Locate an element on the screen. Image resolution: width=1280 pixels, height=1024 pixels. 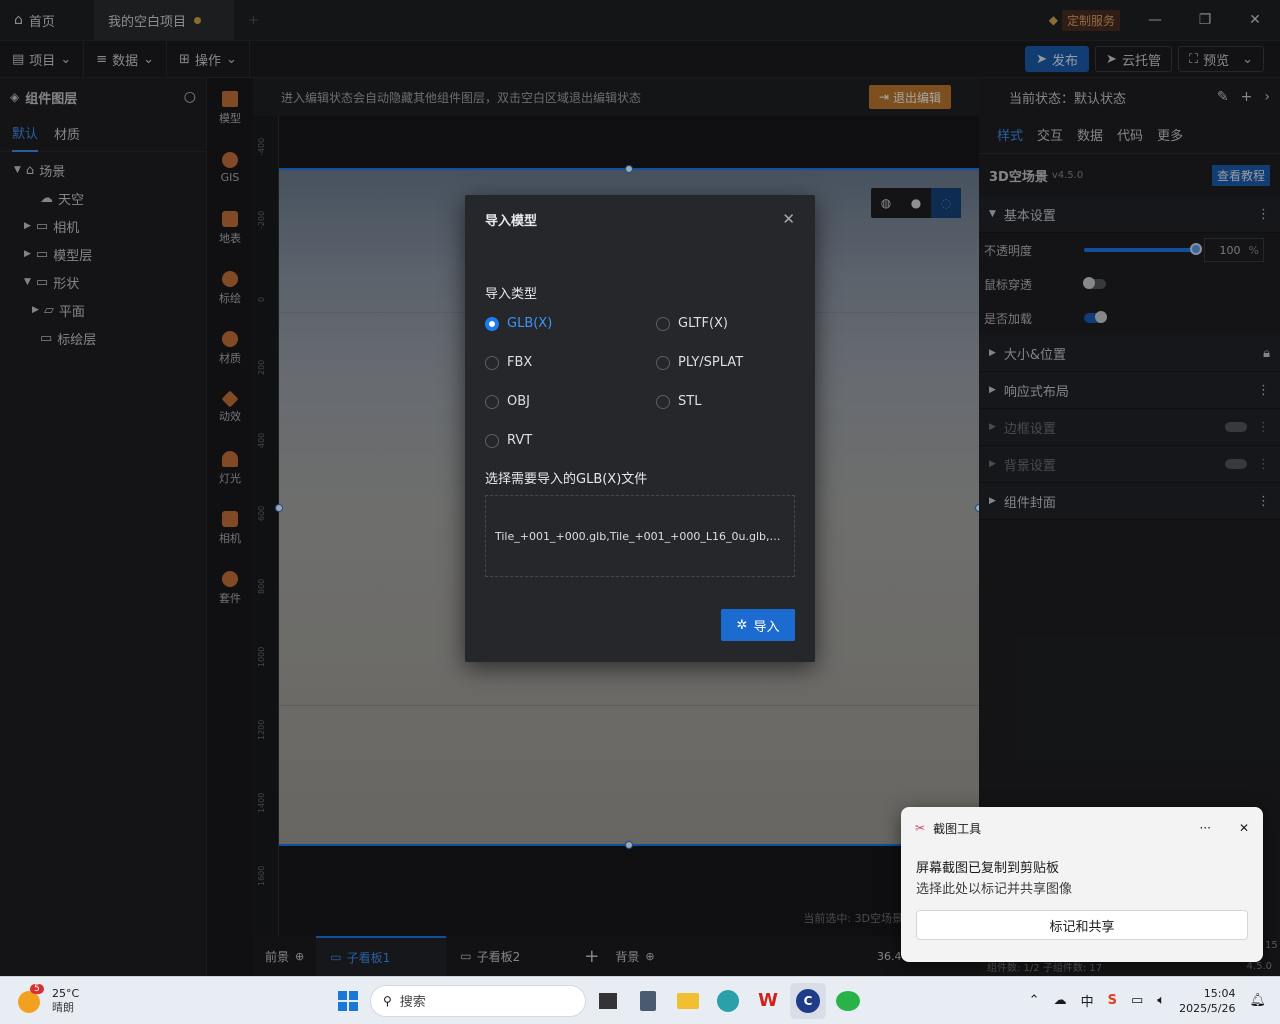
network-icon: ▭ is located at coordinates (1137, 1000).